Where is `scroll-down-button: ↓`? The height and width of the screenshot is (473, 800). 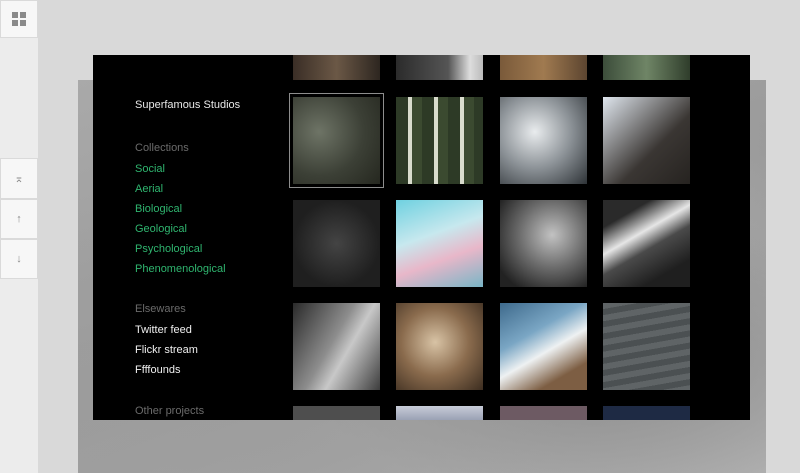
scroll-down-button: ↓ is located at coordinates (19, 259).